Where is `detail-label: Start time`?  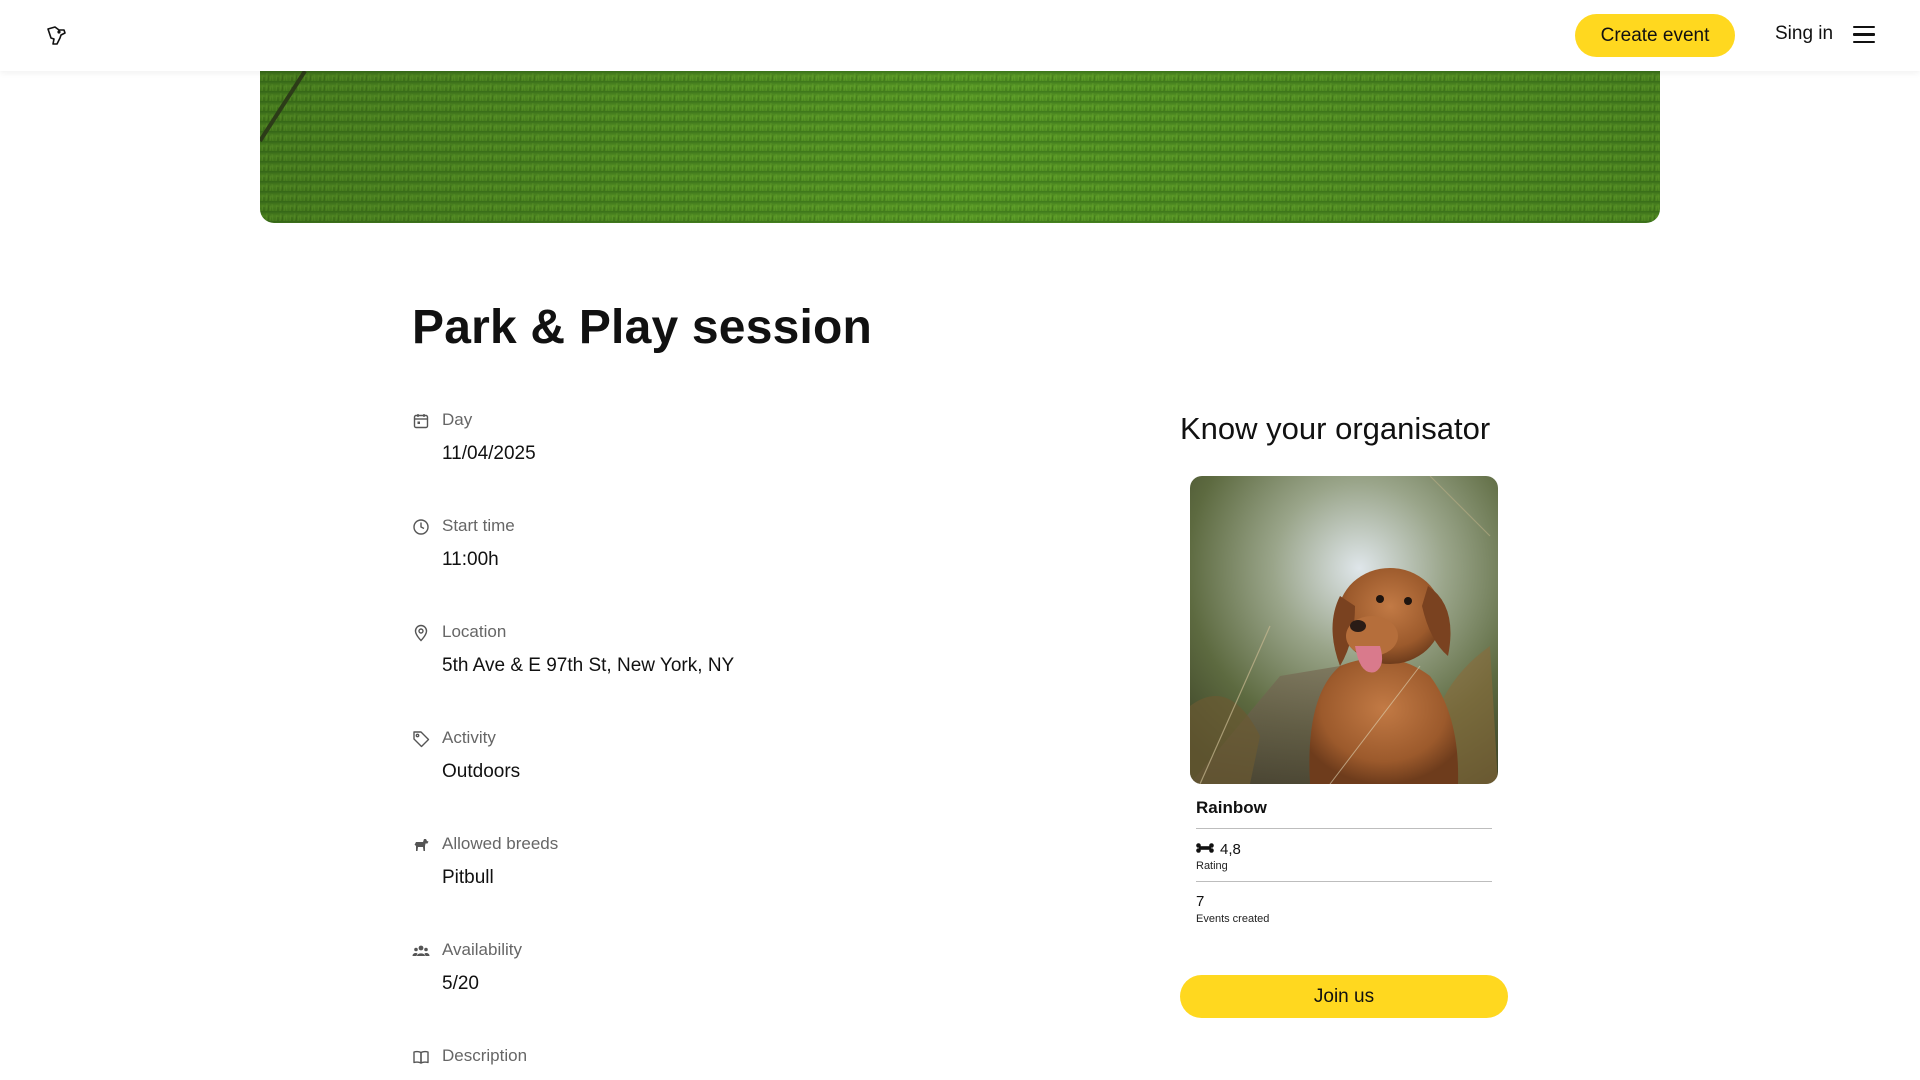
detail-label: Start time is located at coordinates (478, 525).